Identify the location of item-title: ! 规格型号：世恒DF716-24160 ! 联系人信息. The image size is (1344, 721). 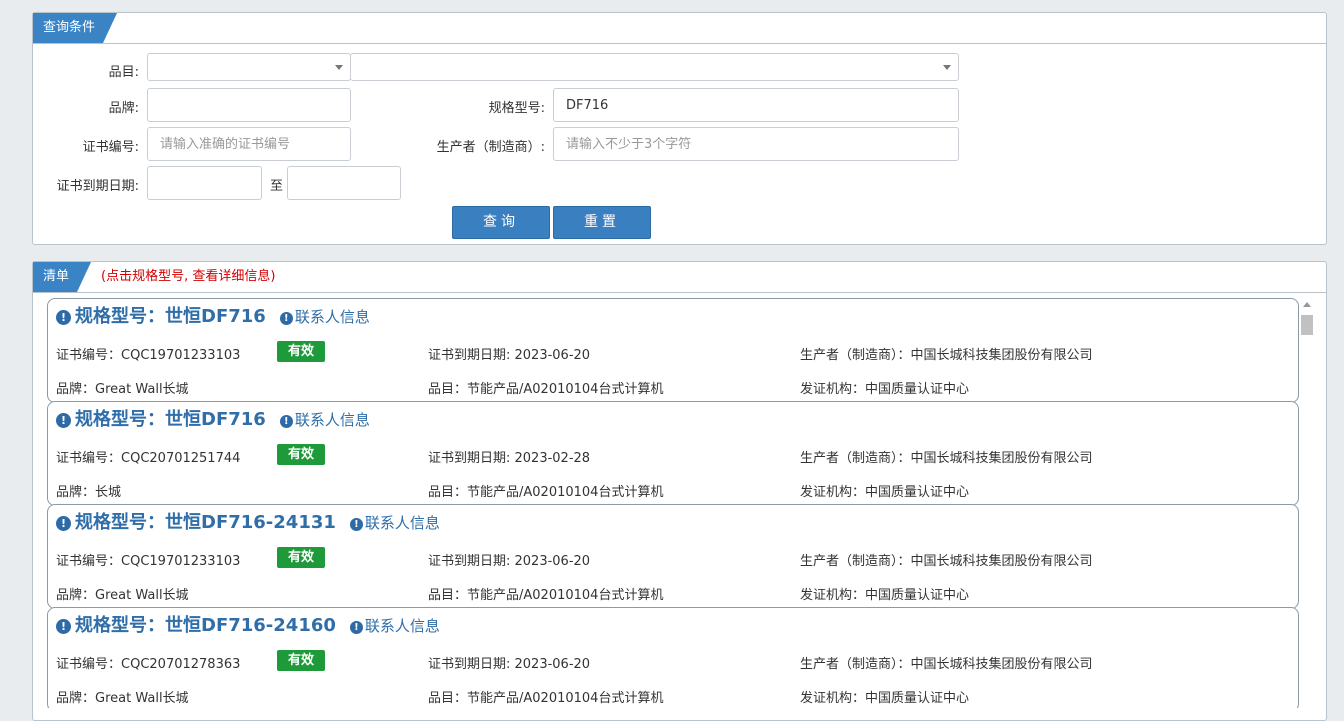
(248, 626).